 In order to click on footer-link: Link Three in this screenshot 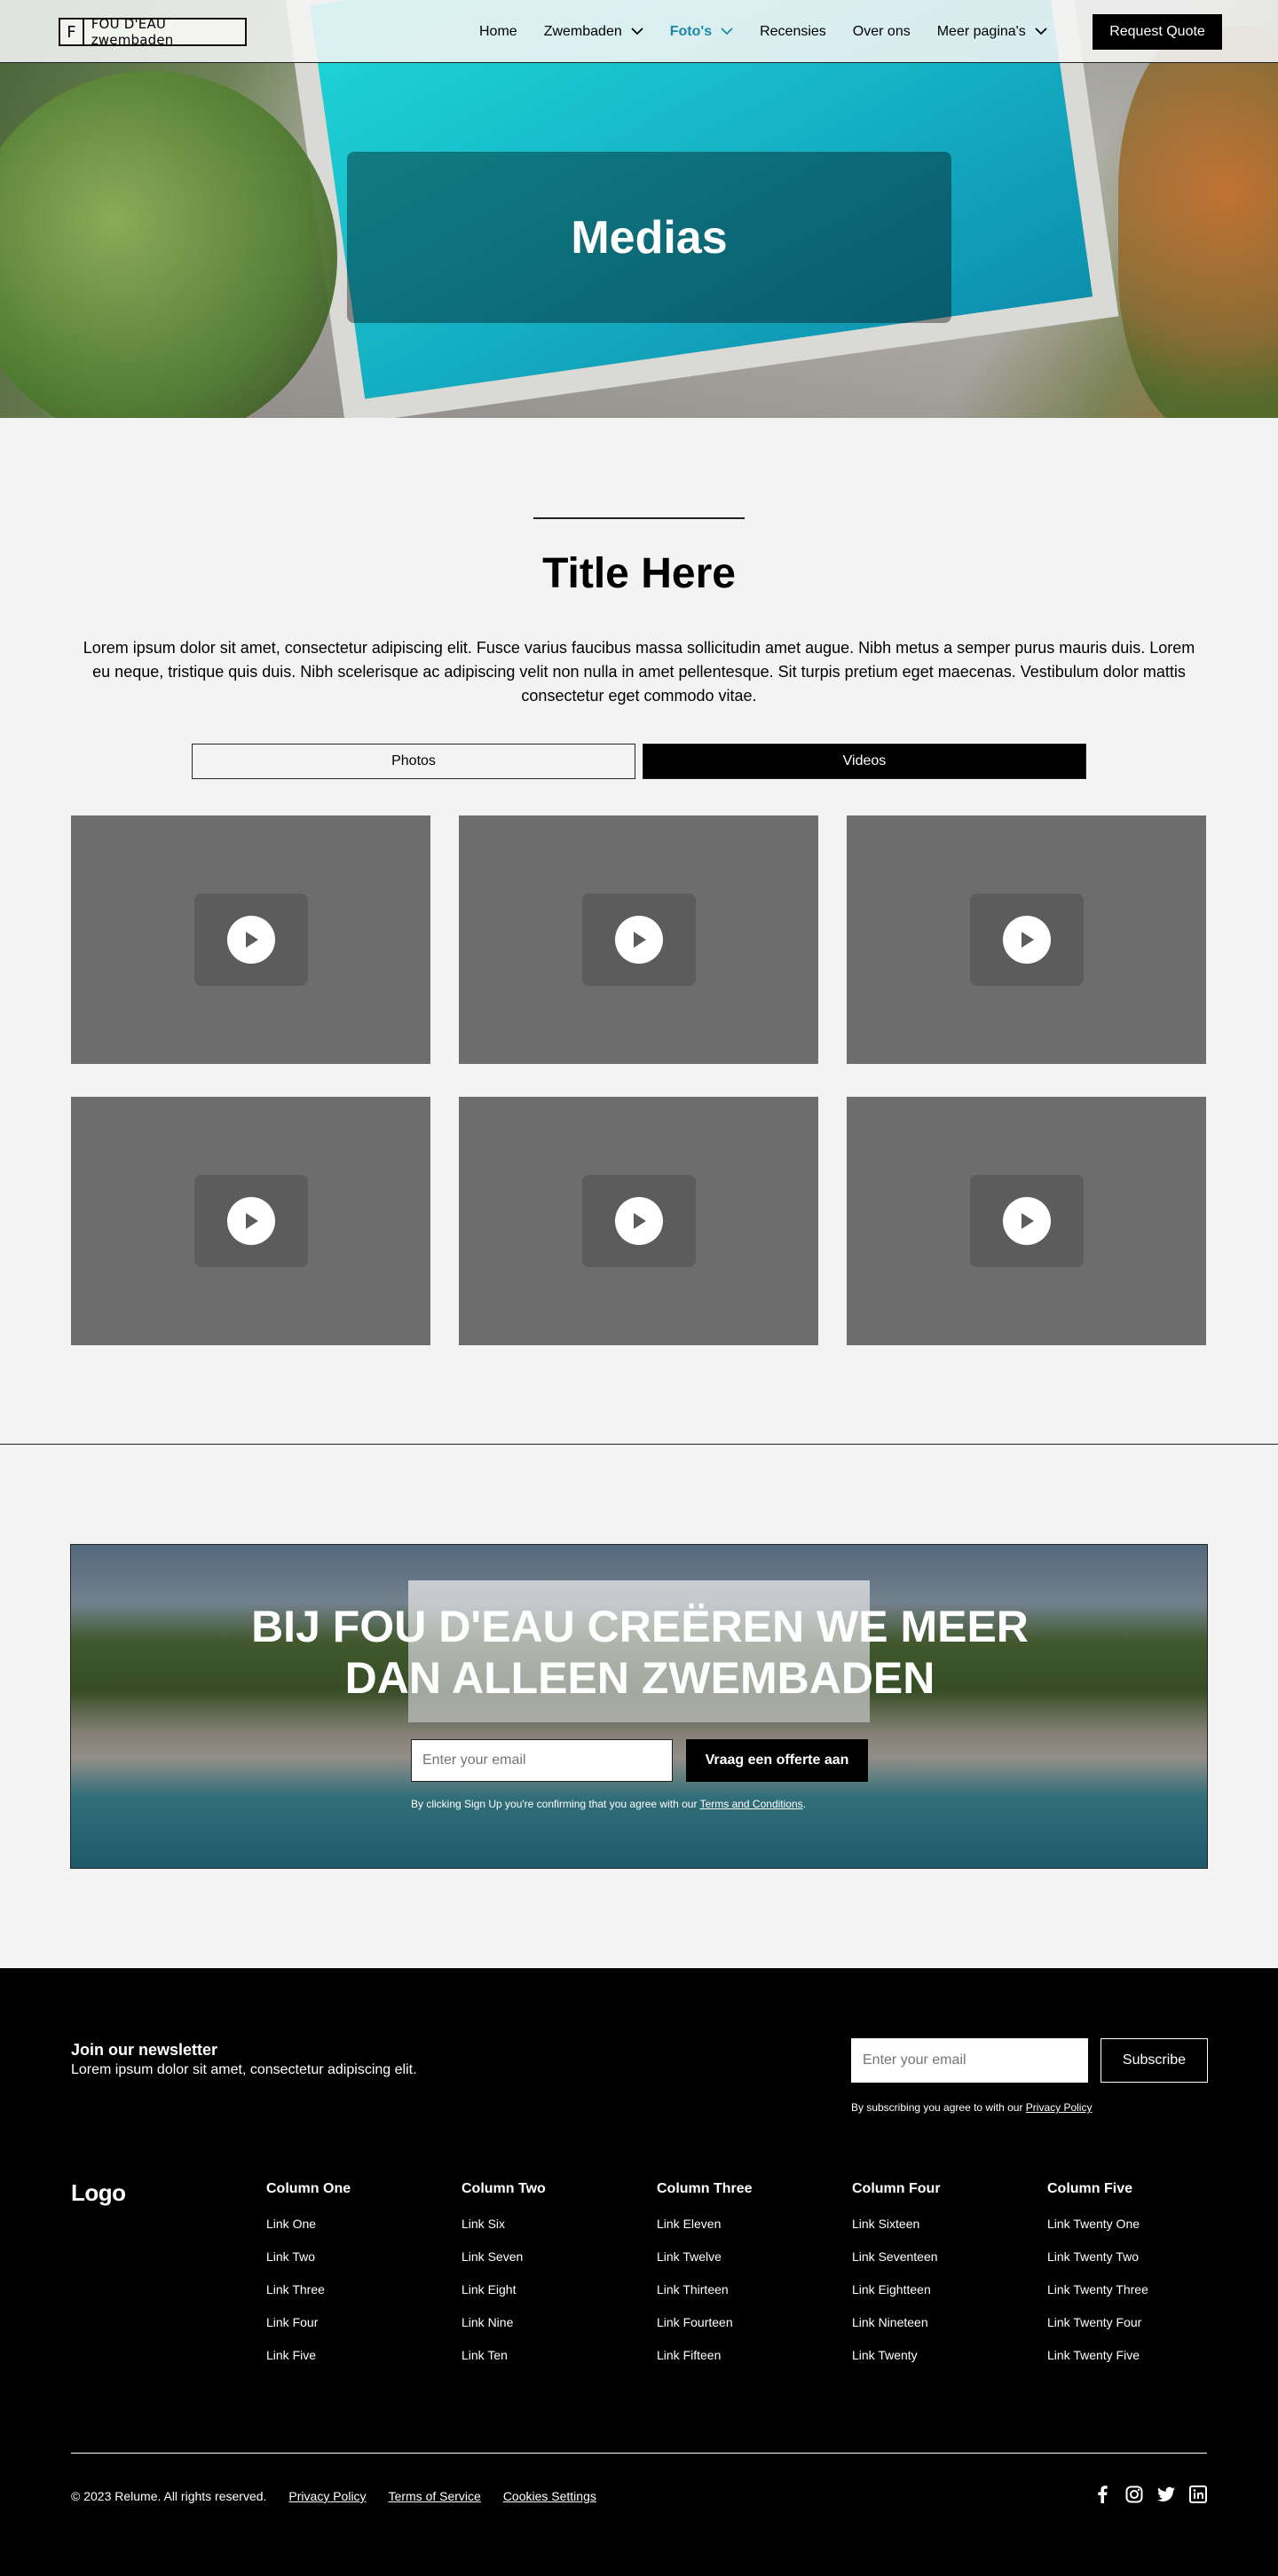, I will do `click(355, 2299)`.